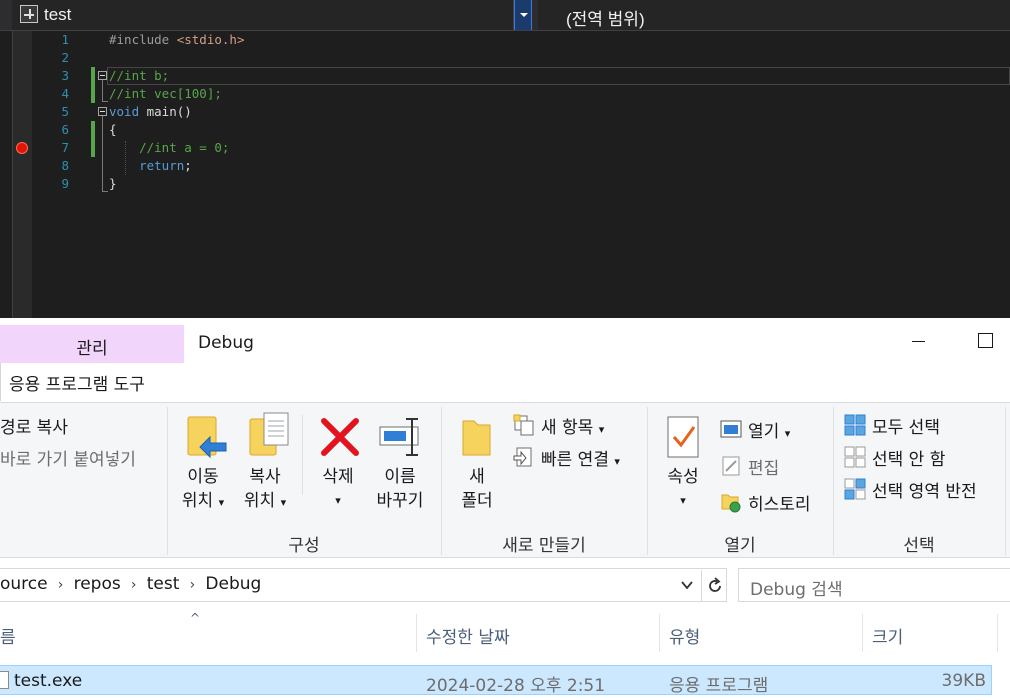 The image size is (1010, 700). I want to click on line-number: 2, so click(65, 57).